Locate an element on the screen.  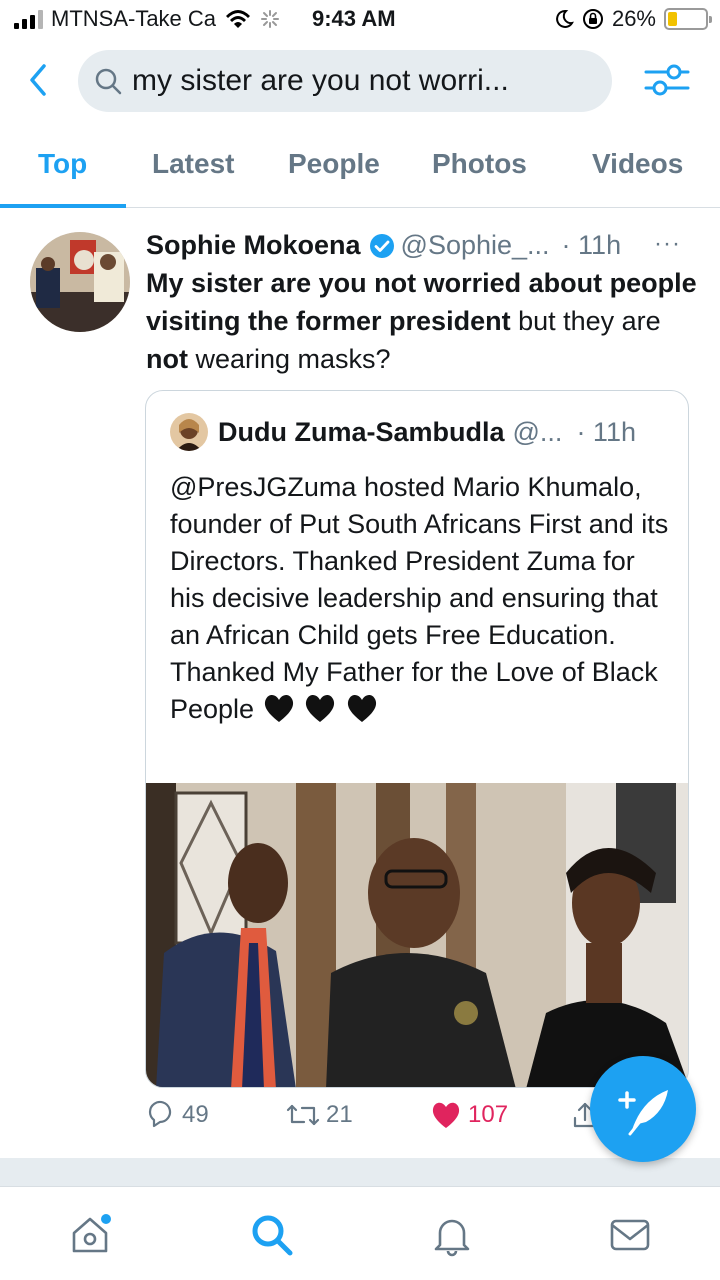
verified-badge-icon is located at coordinates (381, 245).